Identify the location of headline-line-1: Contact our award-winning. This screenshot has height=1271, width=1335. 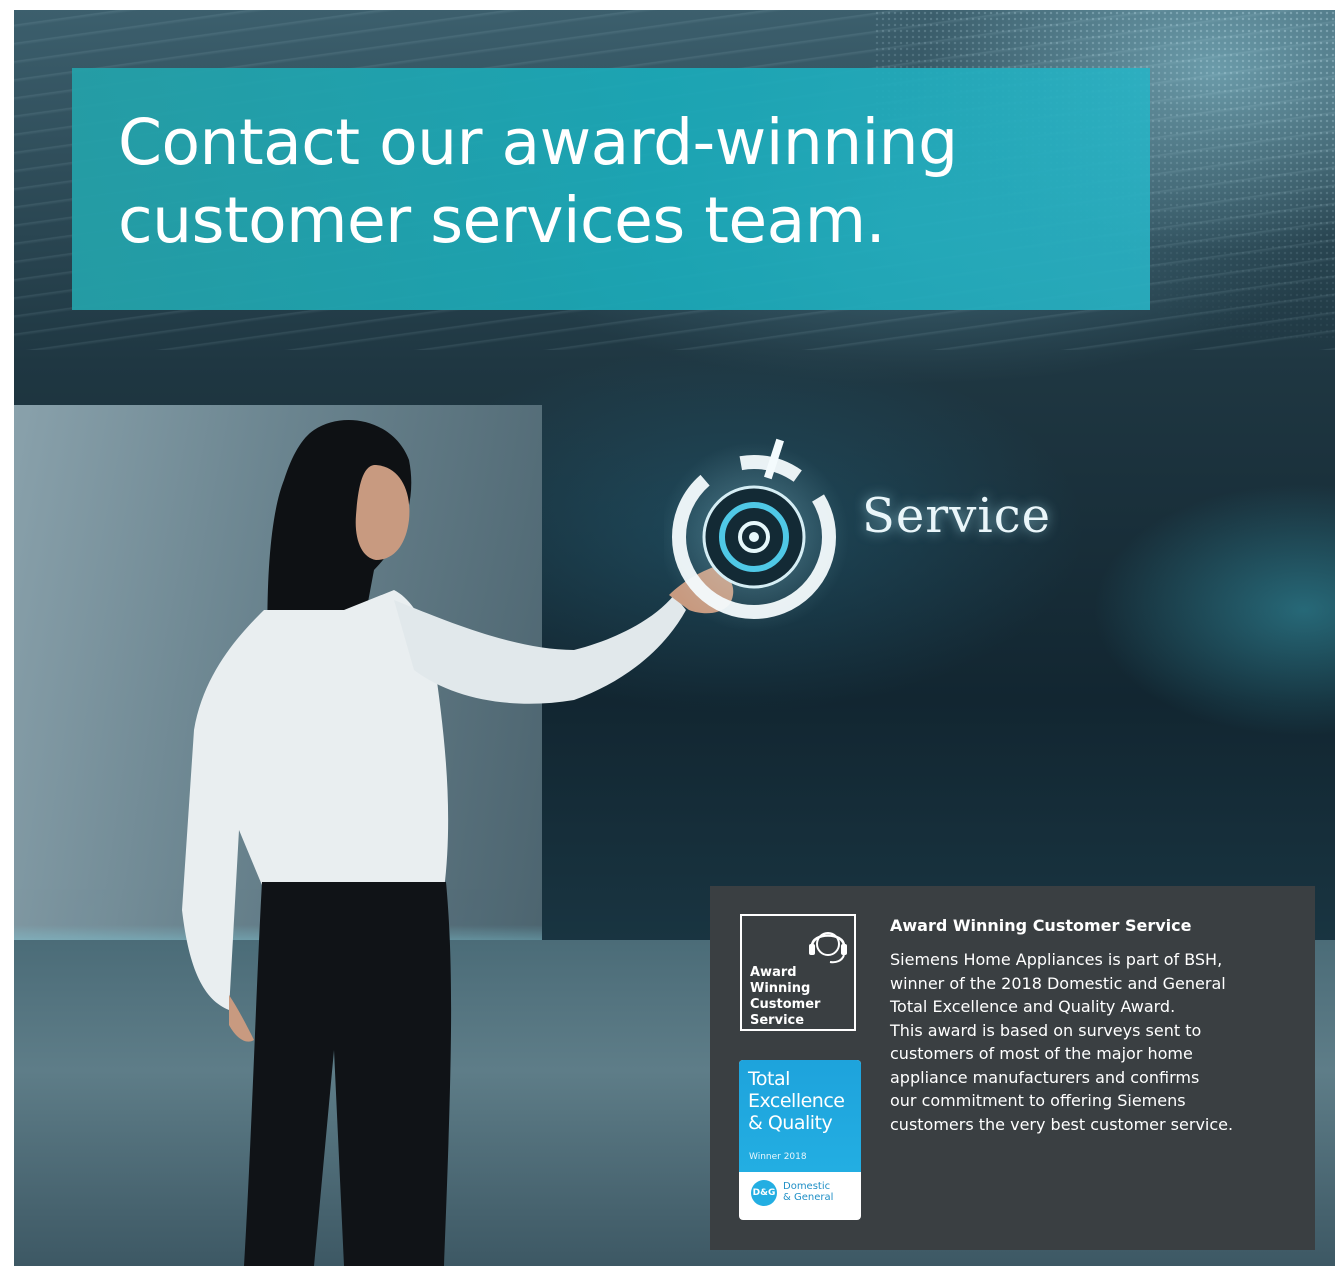
(538, 142).